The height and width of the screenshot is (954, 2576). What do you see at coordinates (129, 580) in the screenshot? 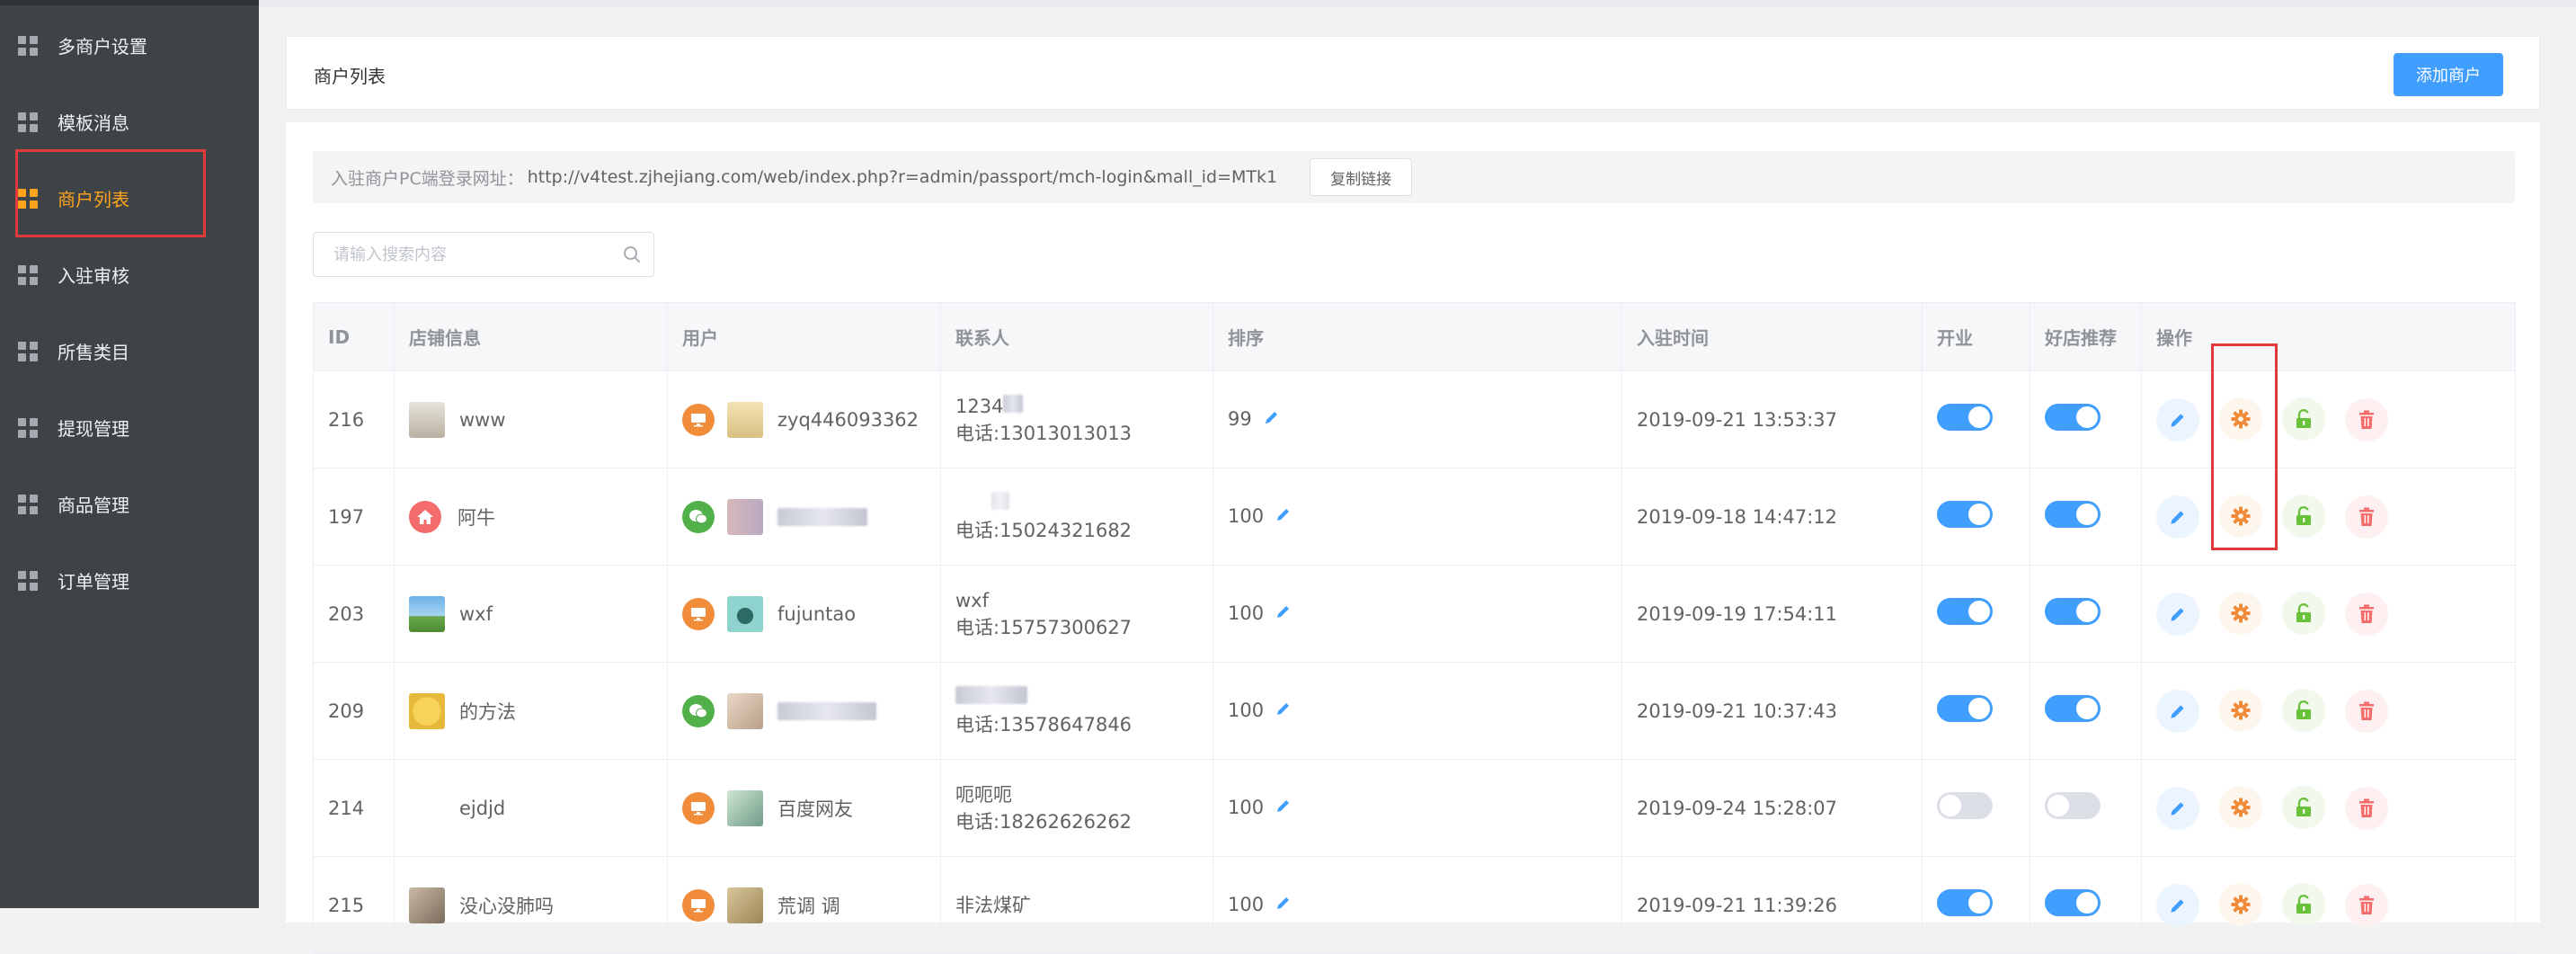
I see `sidebar-item-orders: 订单管理` at bounding box center [129, 580].